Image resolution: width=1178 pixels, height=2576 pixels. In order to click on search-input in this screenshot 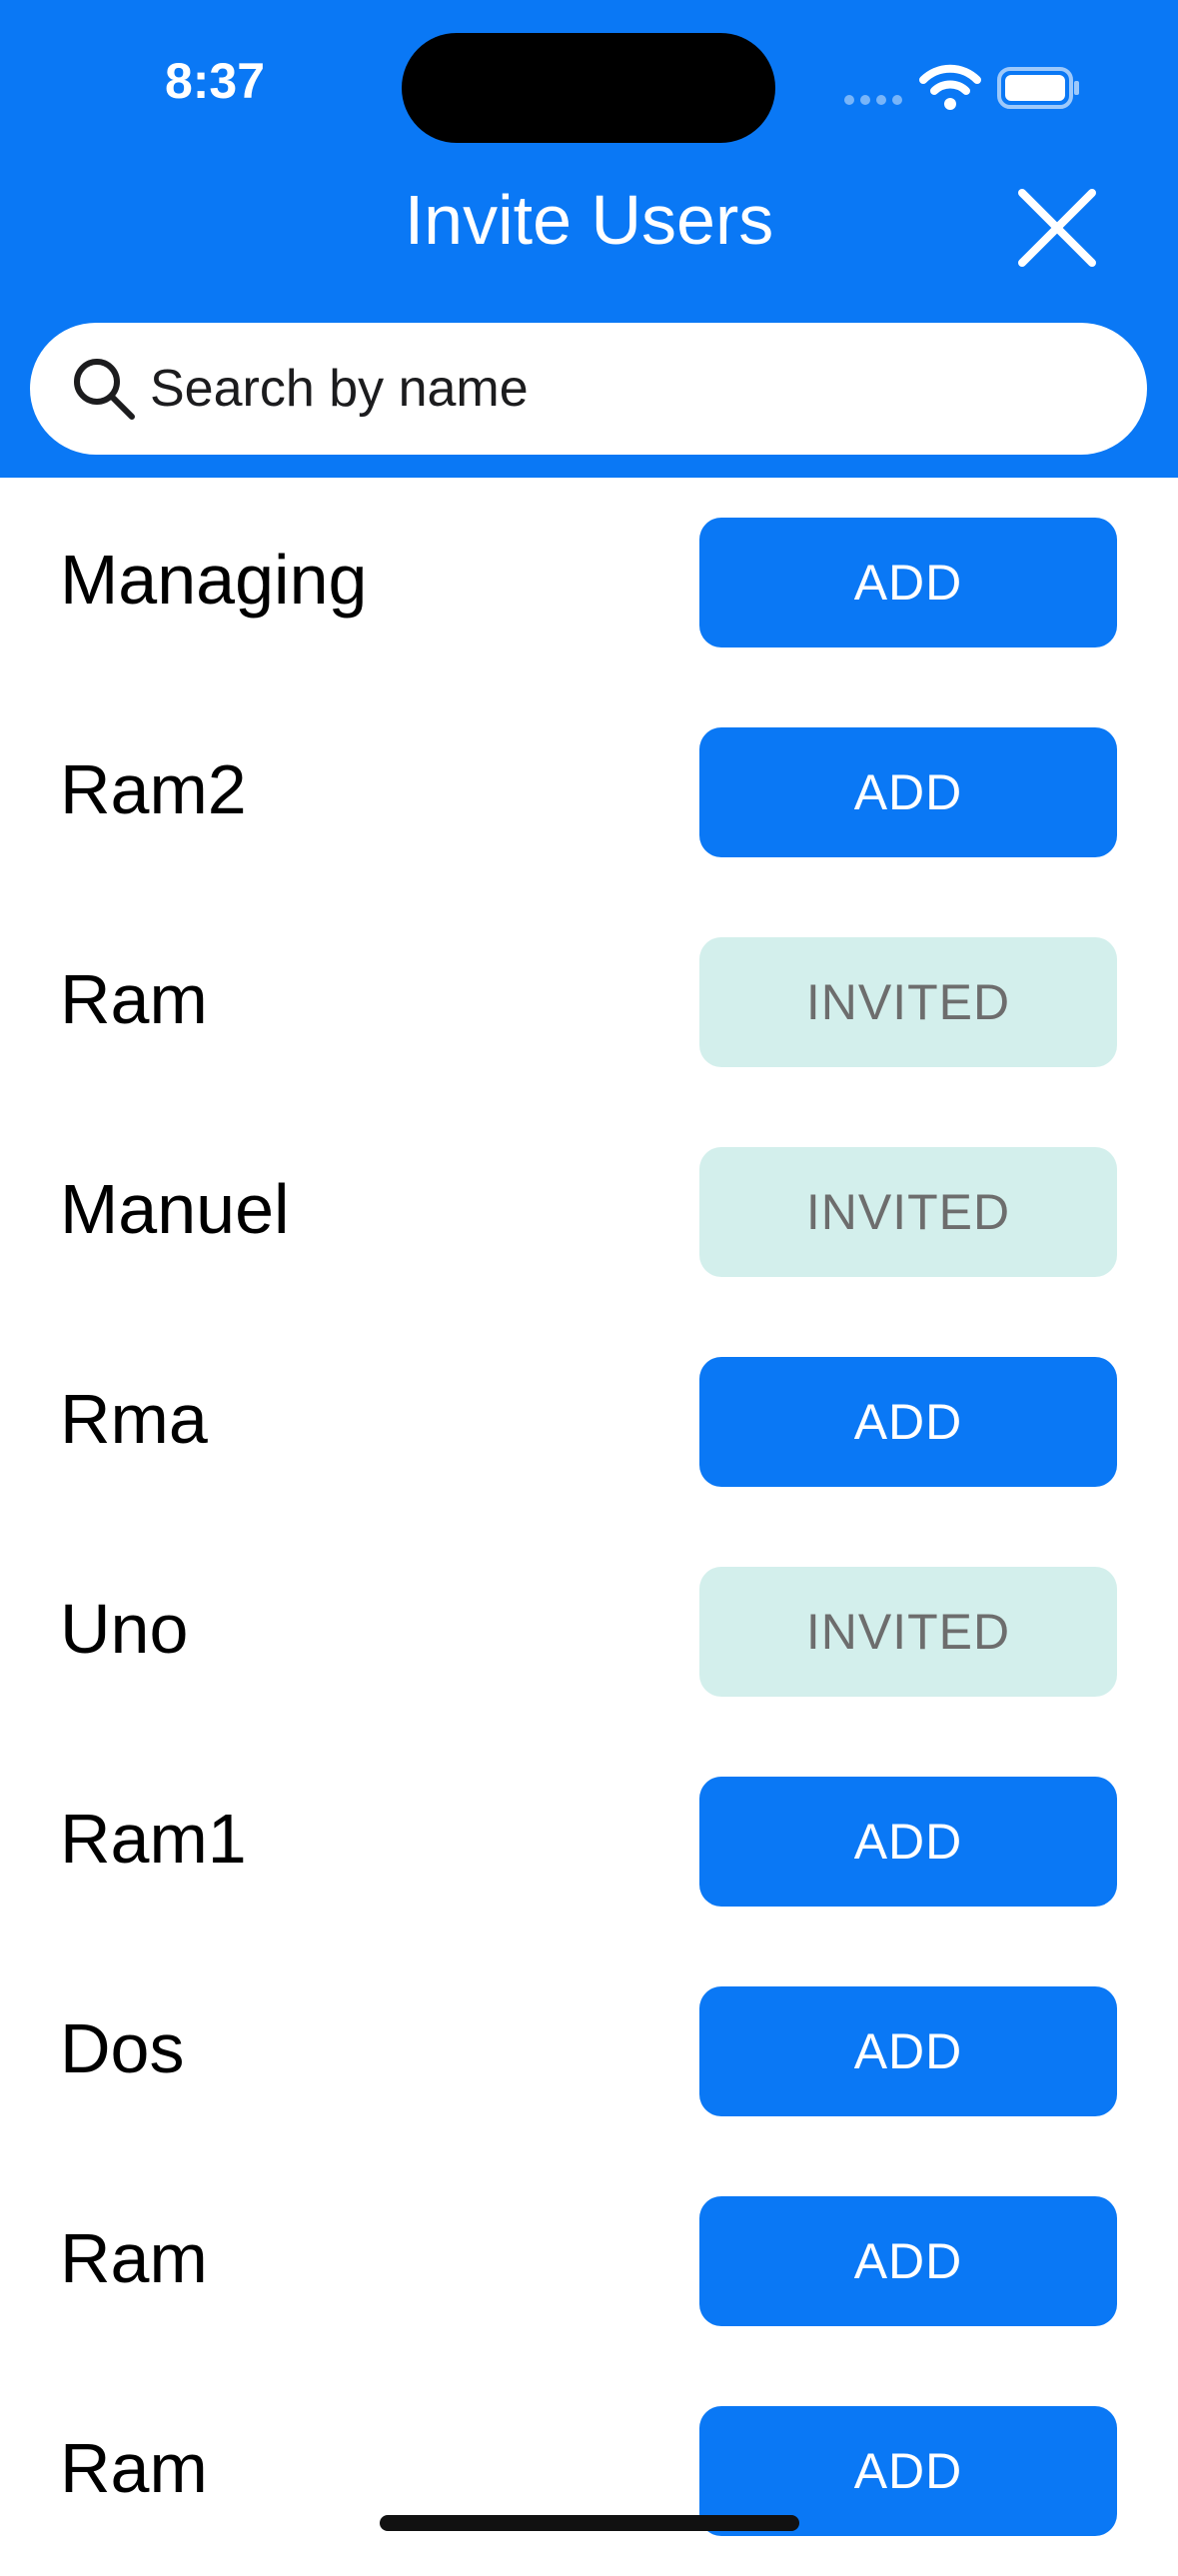, I will do `click(629, 389)`.